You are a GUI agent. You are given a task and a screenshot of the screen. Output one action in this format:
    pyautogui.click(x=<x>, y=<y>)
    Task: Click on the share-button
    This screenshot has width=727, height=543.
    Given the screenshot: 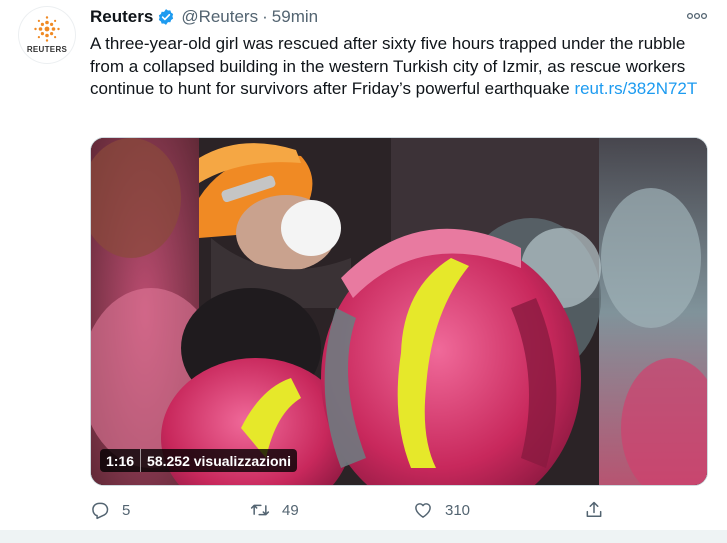 What is the action you would take?
    pyautogui.click(x=600, y=510)
    